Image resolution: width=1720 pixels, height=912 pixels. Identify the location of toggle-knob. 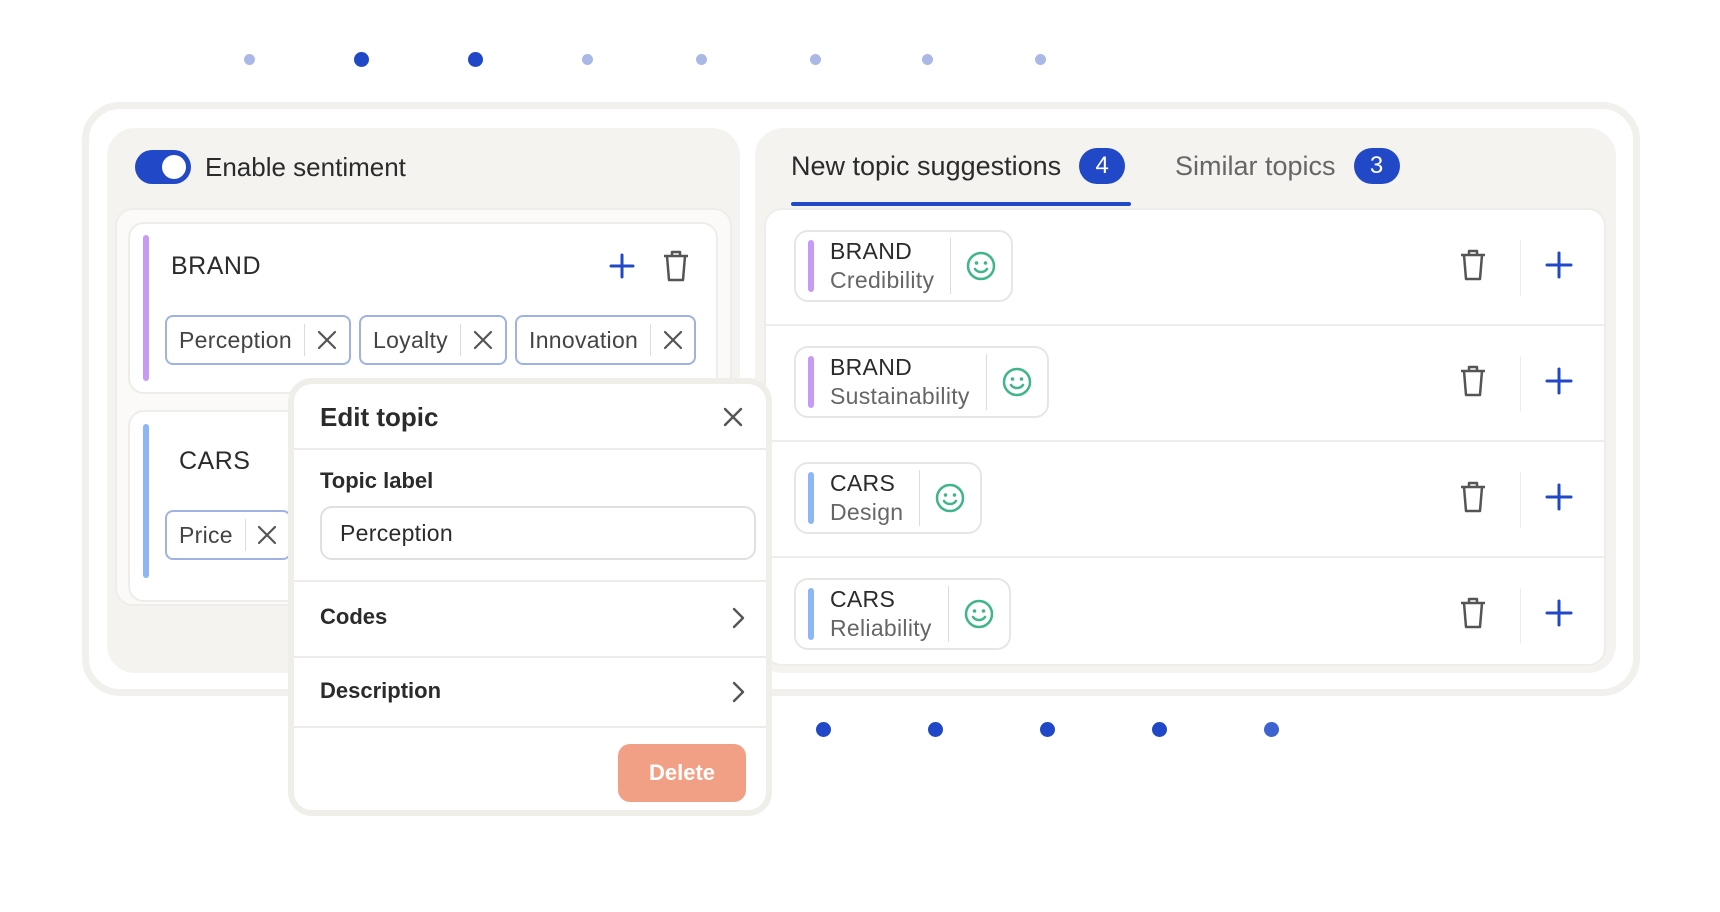
(174, 167).